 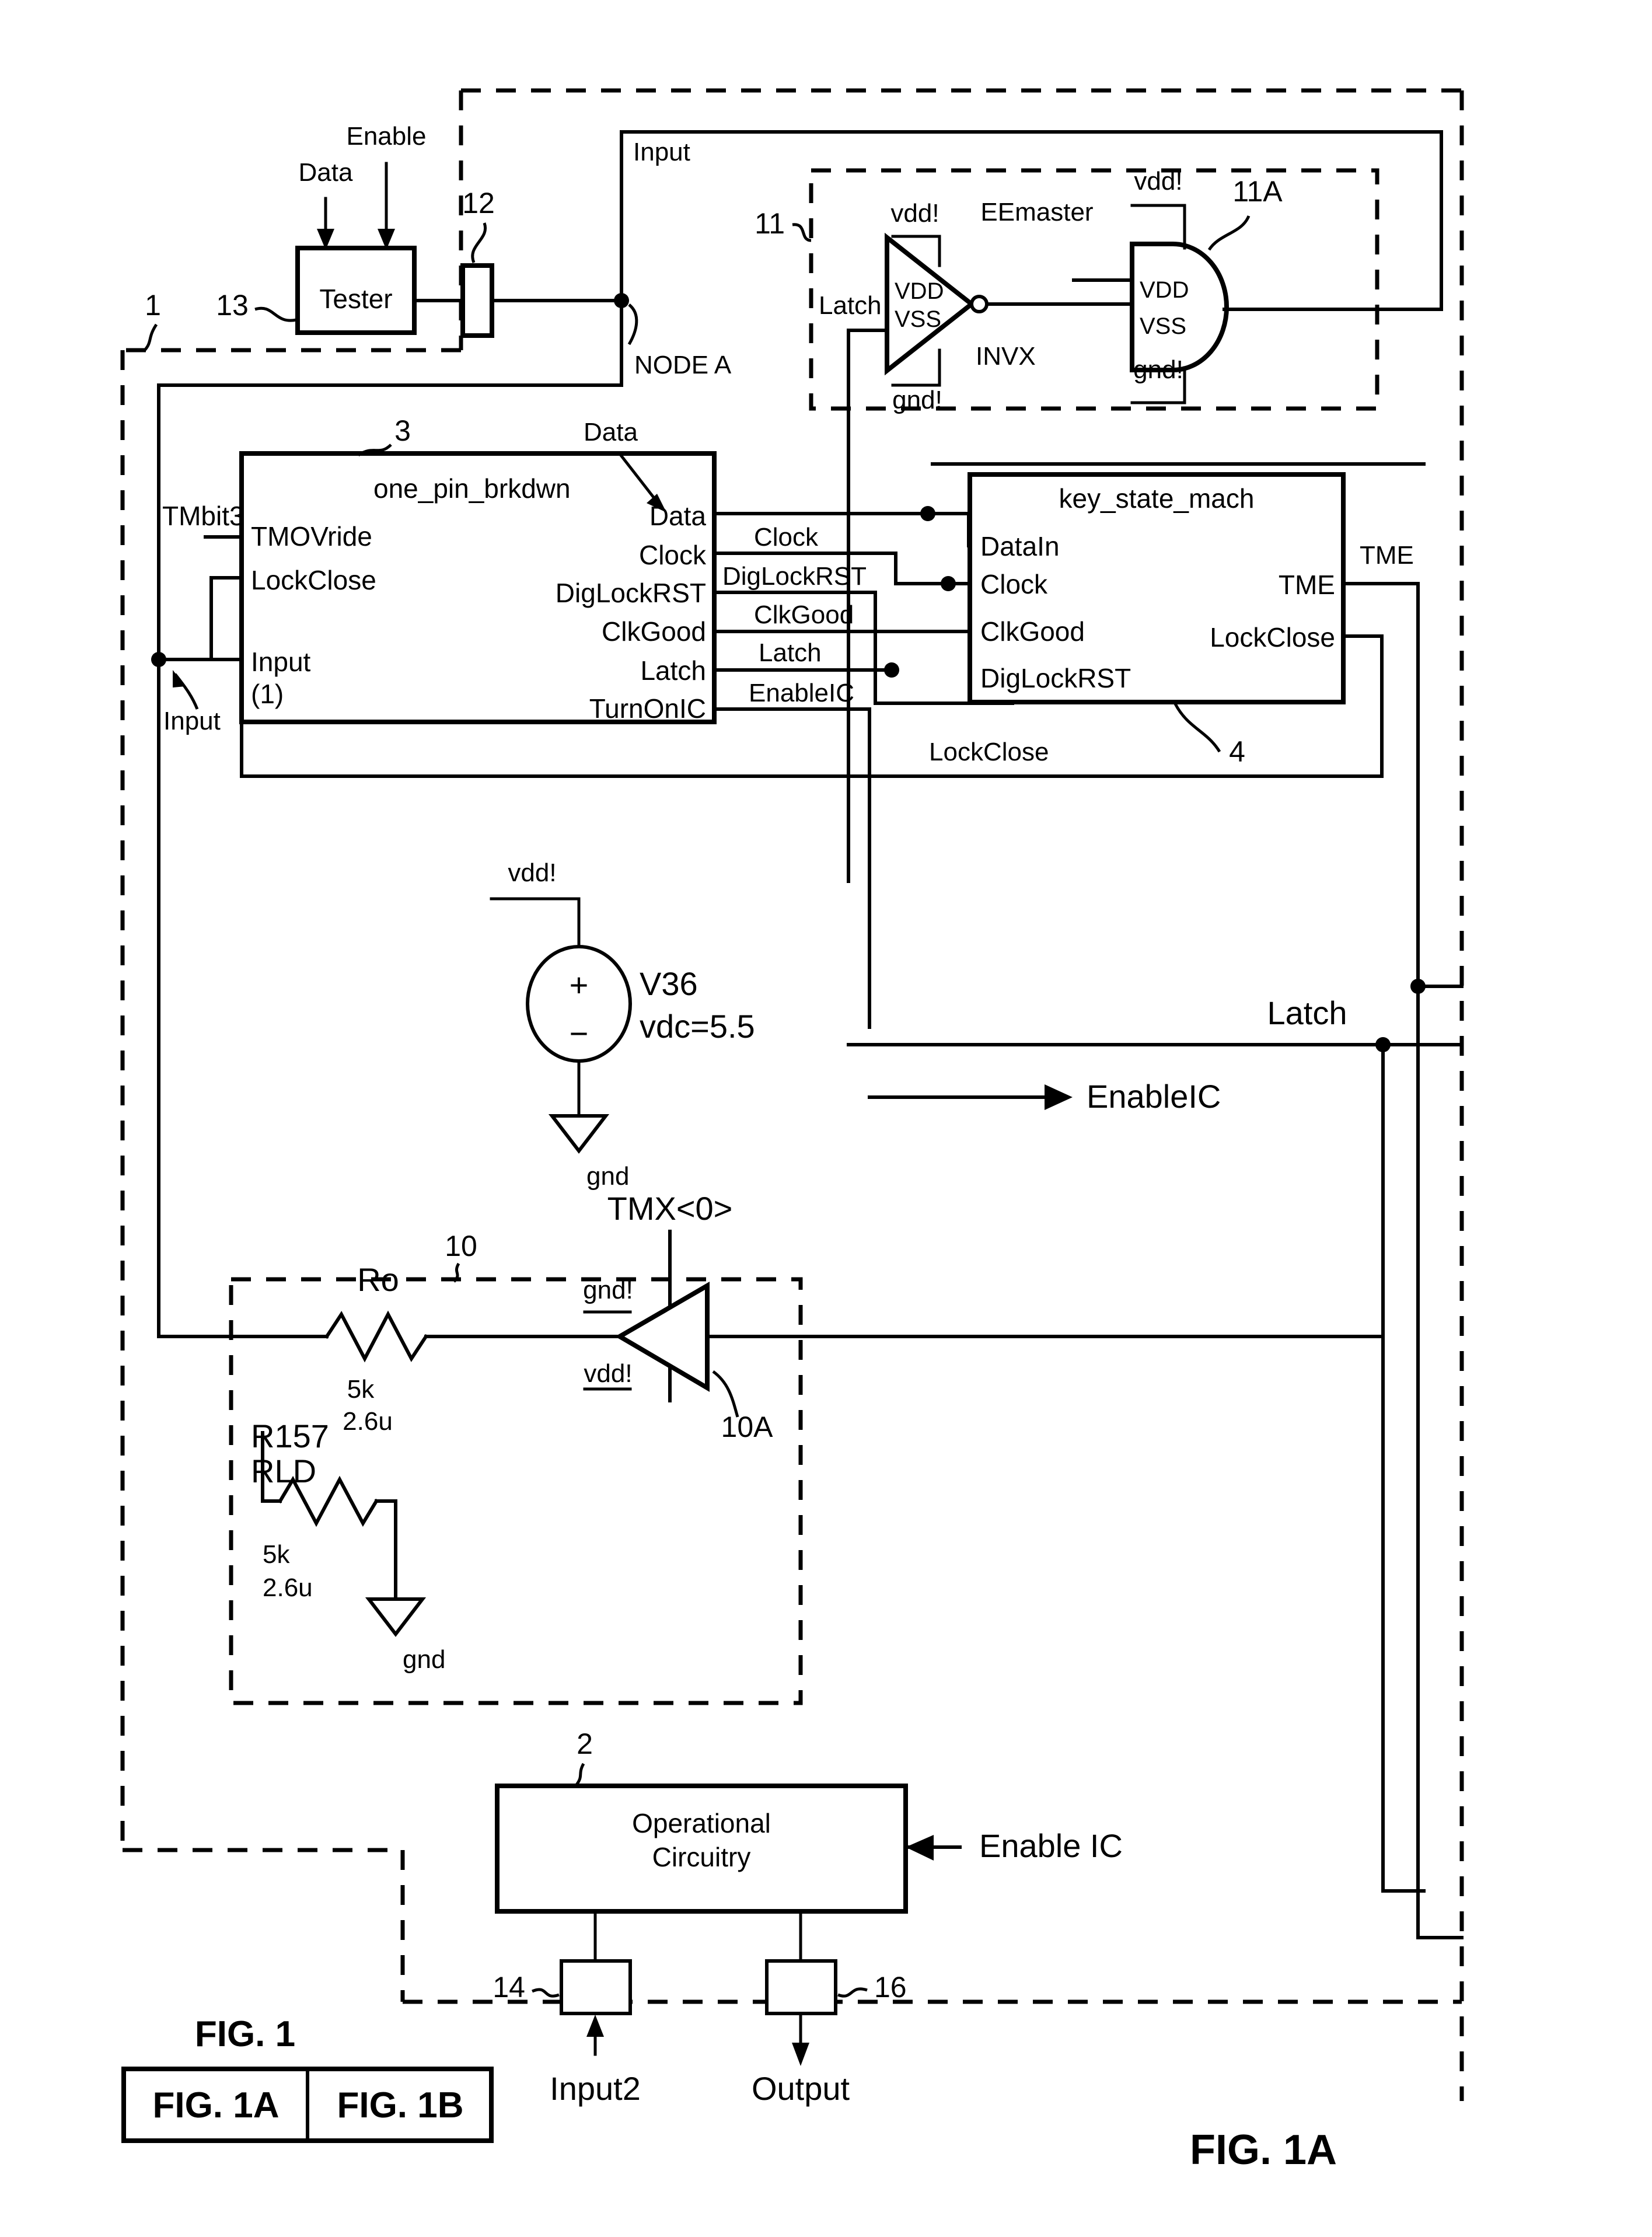 I want to click on rld-name2: RLD, so click(x=284, y=1471).